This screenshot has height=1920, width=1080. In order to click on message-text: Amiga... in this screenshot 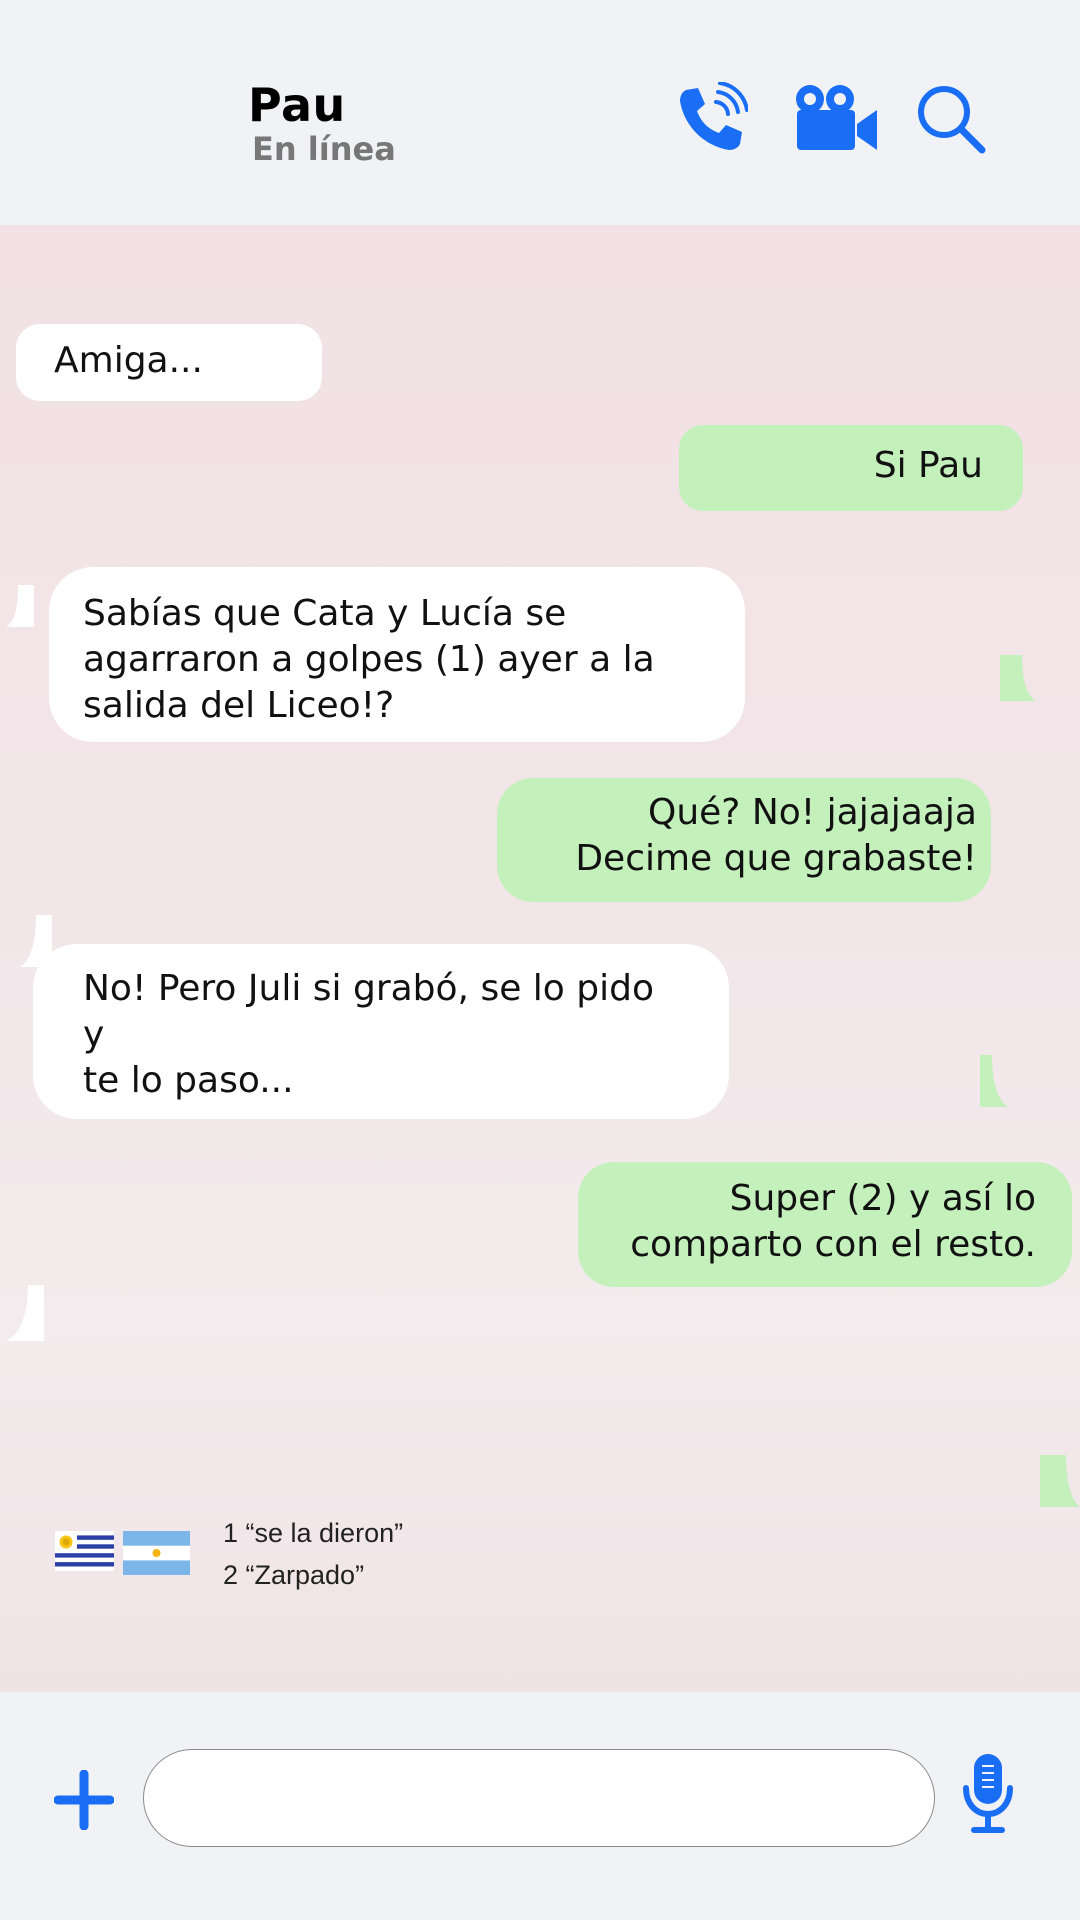, I will do `click(128, 360)`.